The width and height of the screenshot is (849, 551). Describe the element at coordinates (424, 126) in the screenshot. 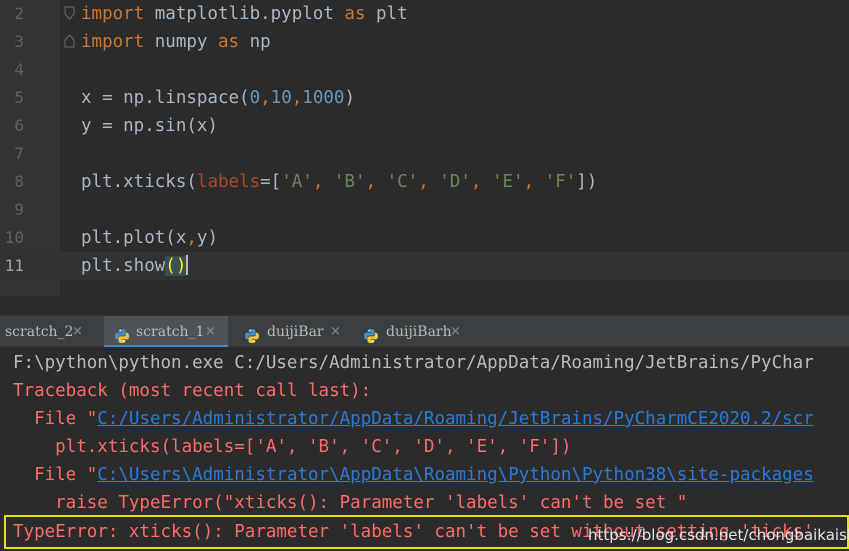

I see `code-line: 6 y = np.sin(x)` at that location.